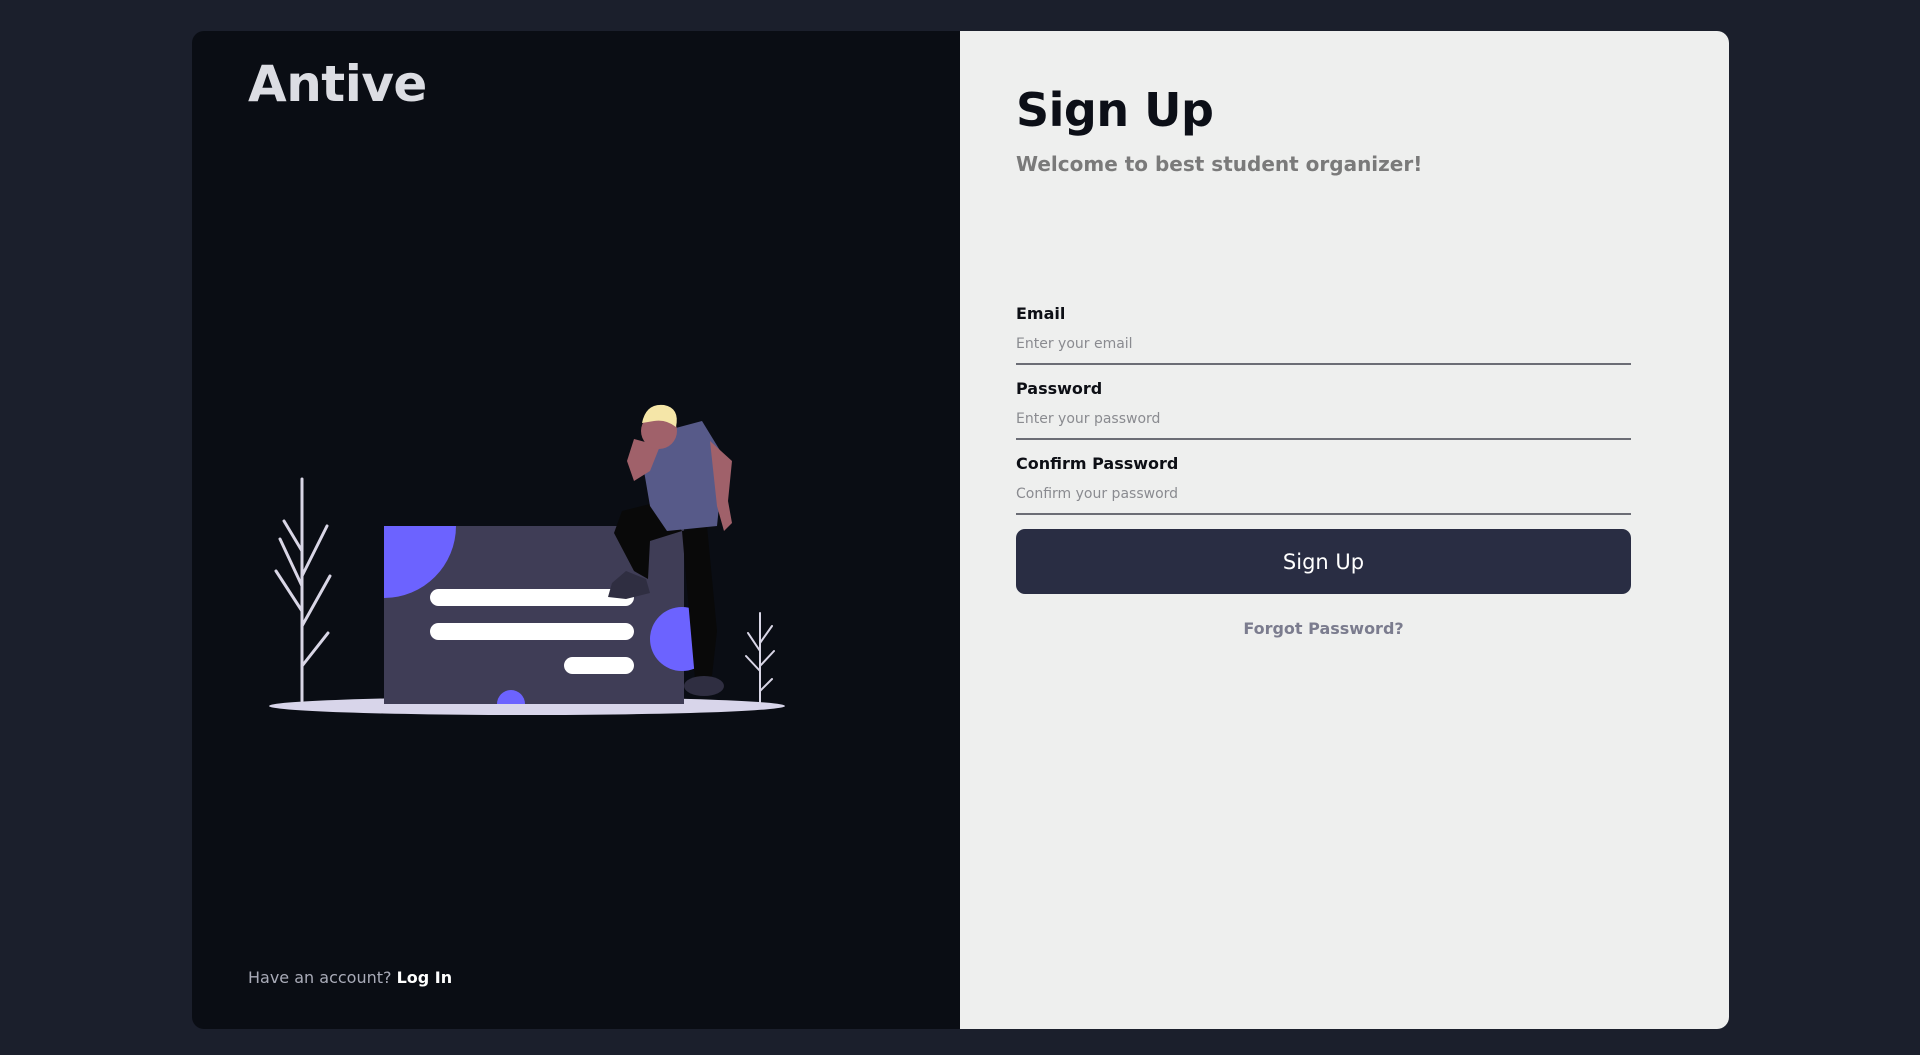 The width and height of the screenshot is (1920, 1055). Describe the element at coordinates (1097, 463) in the screenshot. I see `confirm-password-label: Confirm Password` at that location.